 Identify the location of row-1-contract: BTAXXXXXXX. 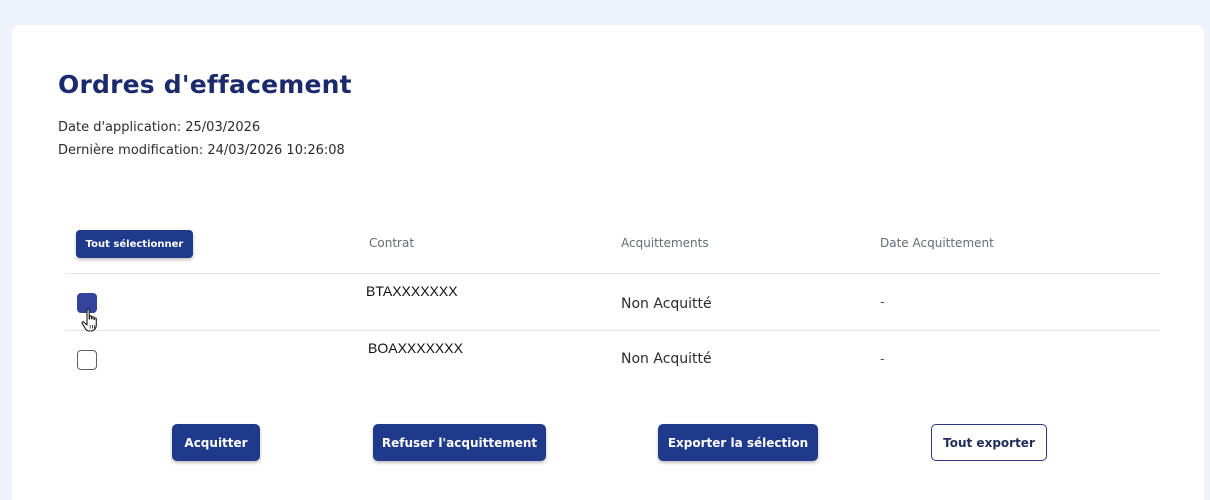
(412, 291).